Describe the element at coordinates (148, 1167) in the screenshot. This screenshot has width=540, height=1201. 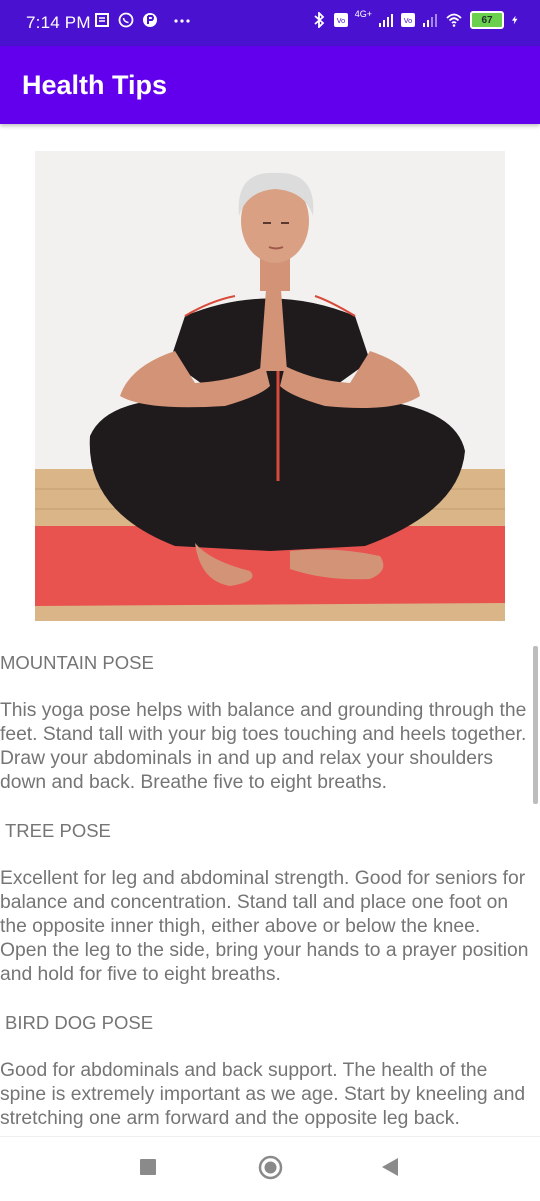
I see `square-recents-icon` at that location.